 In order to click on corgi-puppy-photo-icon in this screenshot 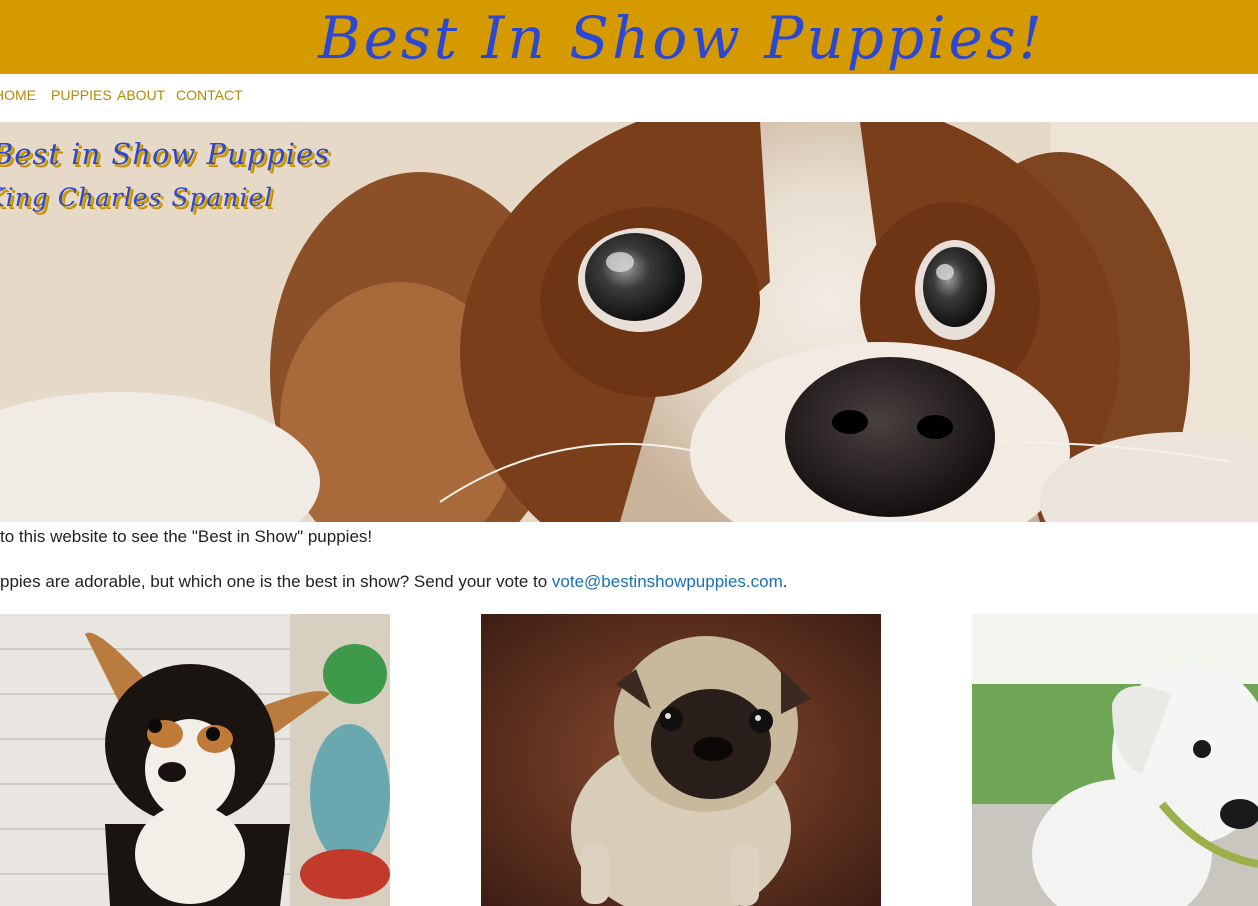, I will do `click(195, 760)`.